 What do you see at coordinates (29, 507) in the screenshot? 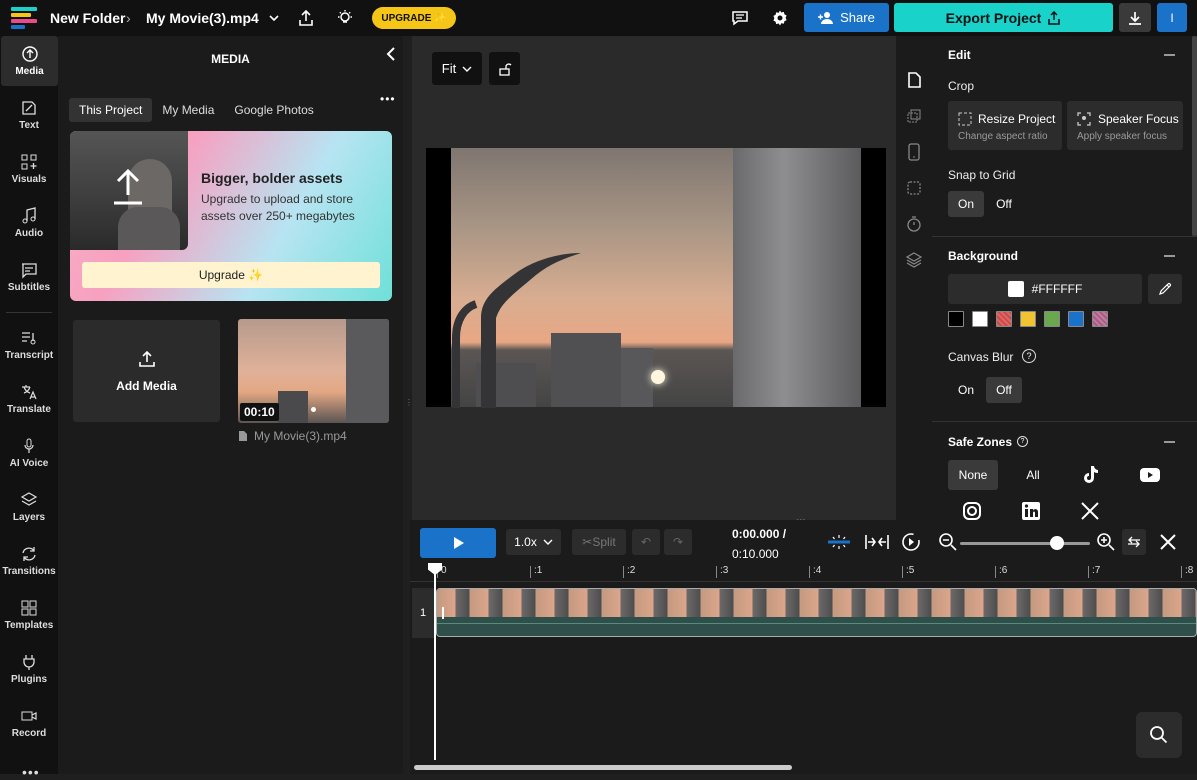
I see `rail-item-layers: Layers` at bounding box center [29, 507].